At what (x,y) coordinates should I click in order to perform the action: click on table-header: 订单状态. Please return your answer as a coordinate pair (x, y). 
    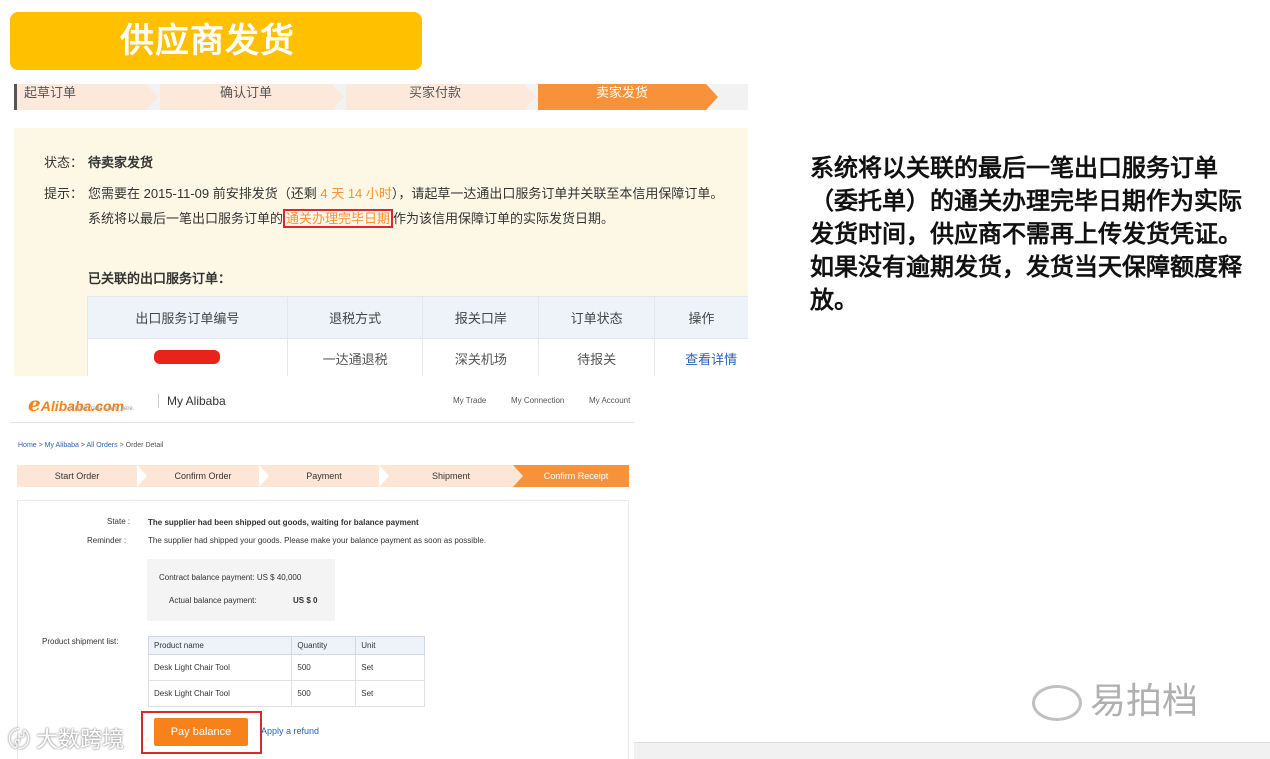
    Looking at the image, I should click on (597, 317).